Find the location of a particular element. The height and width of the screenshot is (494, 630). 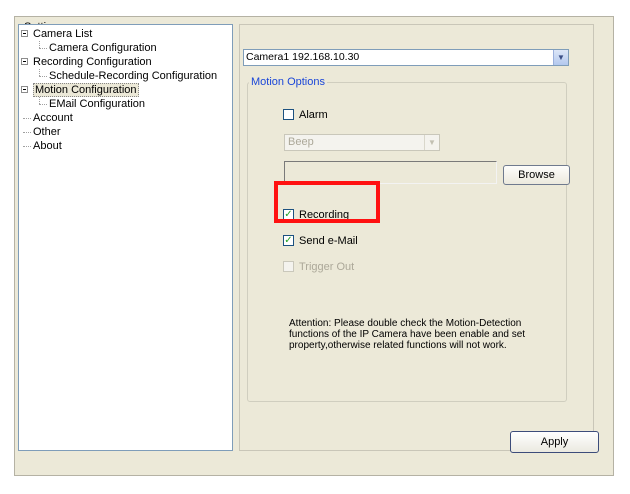

tree-item-label: Recording Configuration is located at coordinates (92, 62).